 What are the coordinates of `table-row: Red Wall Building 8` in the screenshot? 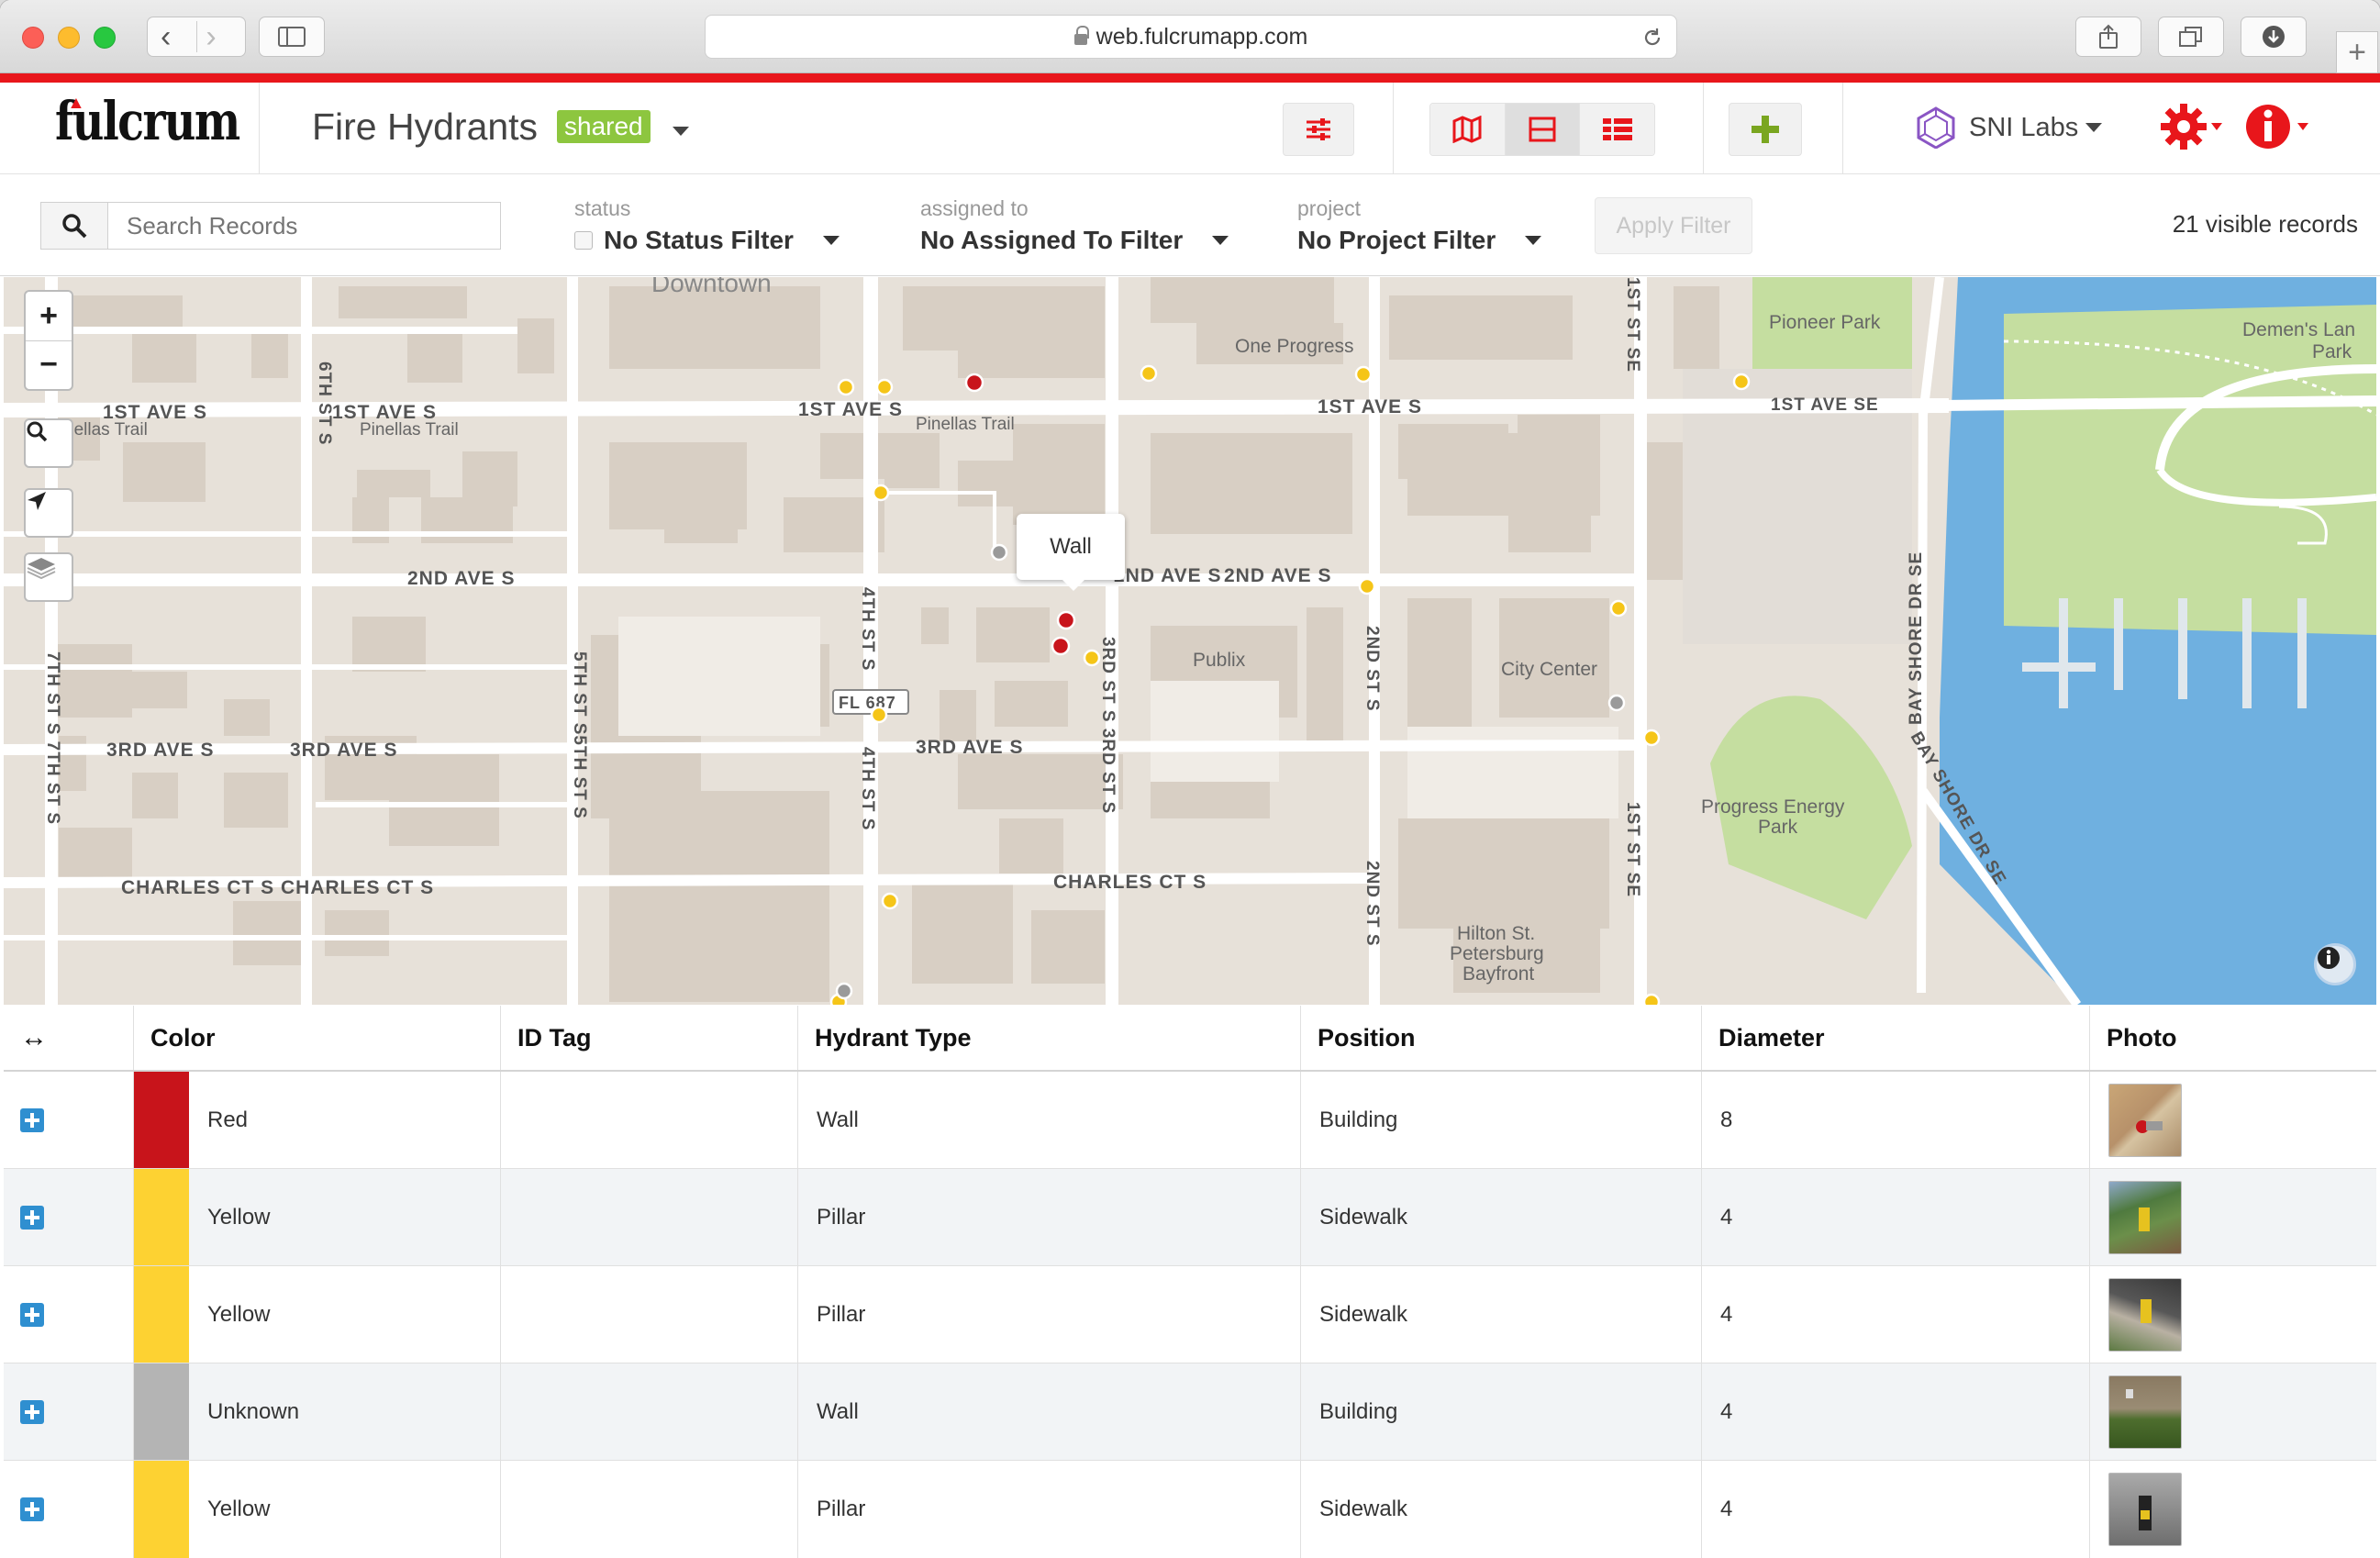 It's located at (1190, 1120).